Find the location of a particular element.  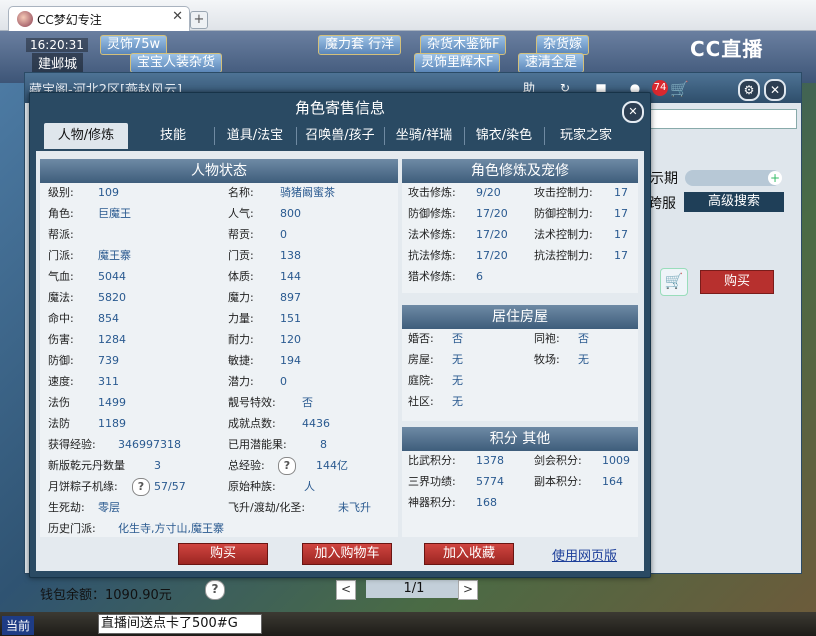

search-input is located at coordinates (721, 119).